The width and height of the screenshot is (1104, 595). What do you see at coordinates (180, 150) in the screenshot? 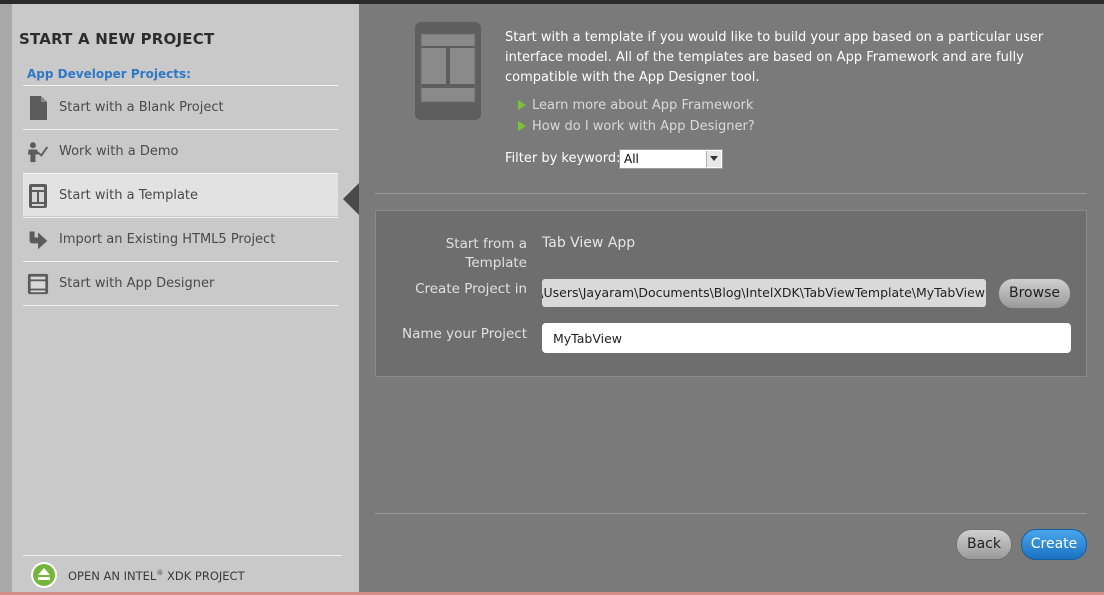
I see `sidebar-item-demo: Work with a Demo` at bounding box center [180, 150].